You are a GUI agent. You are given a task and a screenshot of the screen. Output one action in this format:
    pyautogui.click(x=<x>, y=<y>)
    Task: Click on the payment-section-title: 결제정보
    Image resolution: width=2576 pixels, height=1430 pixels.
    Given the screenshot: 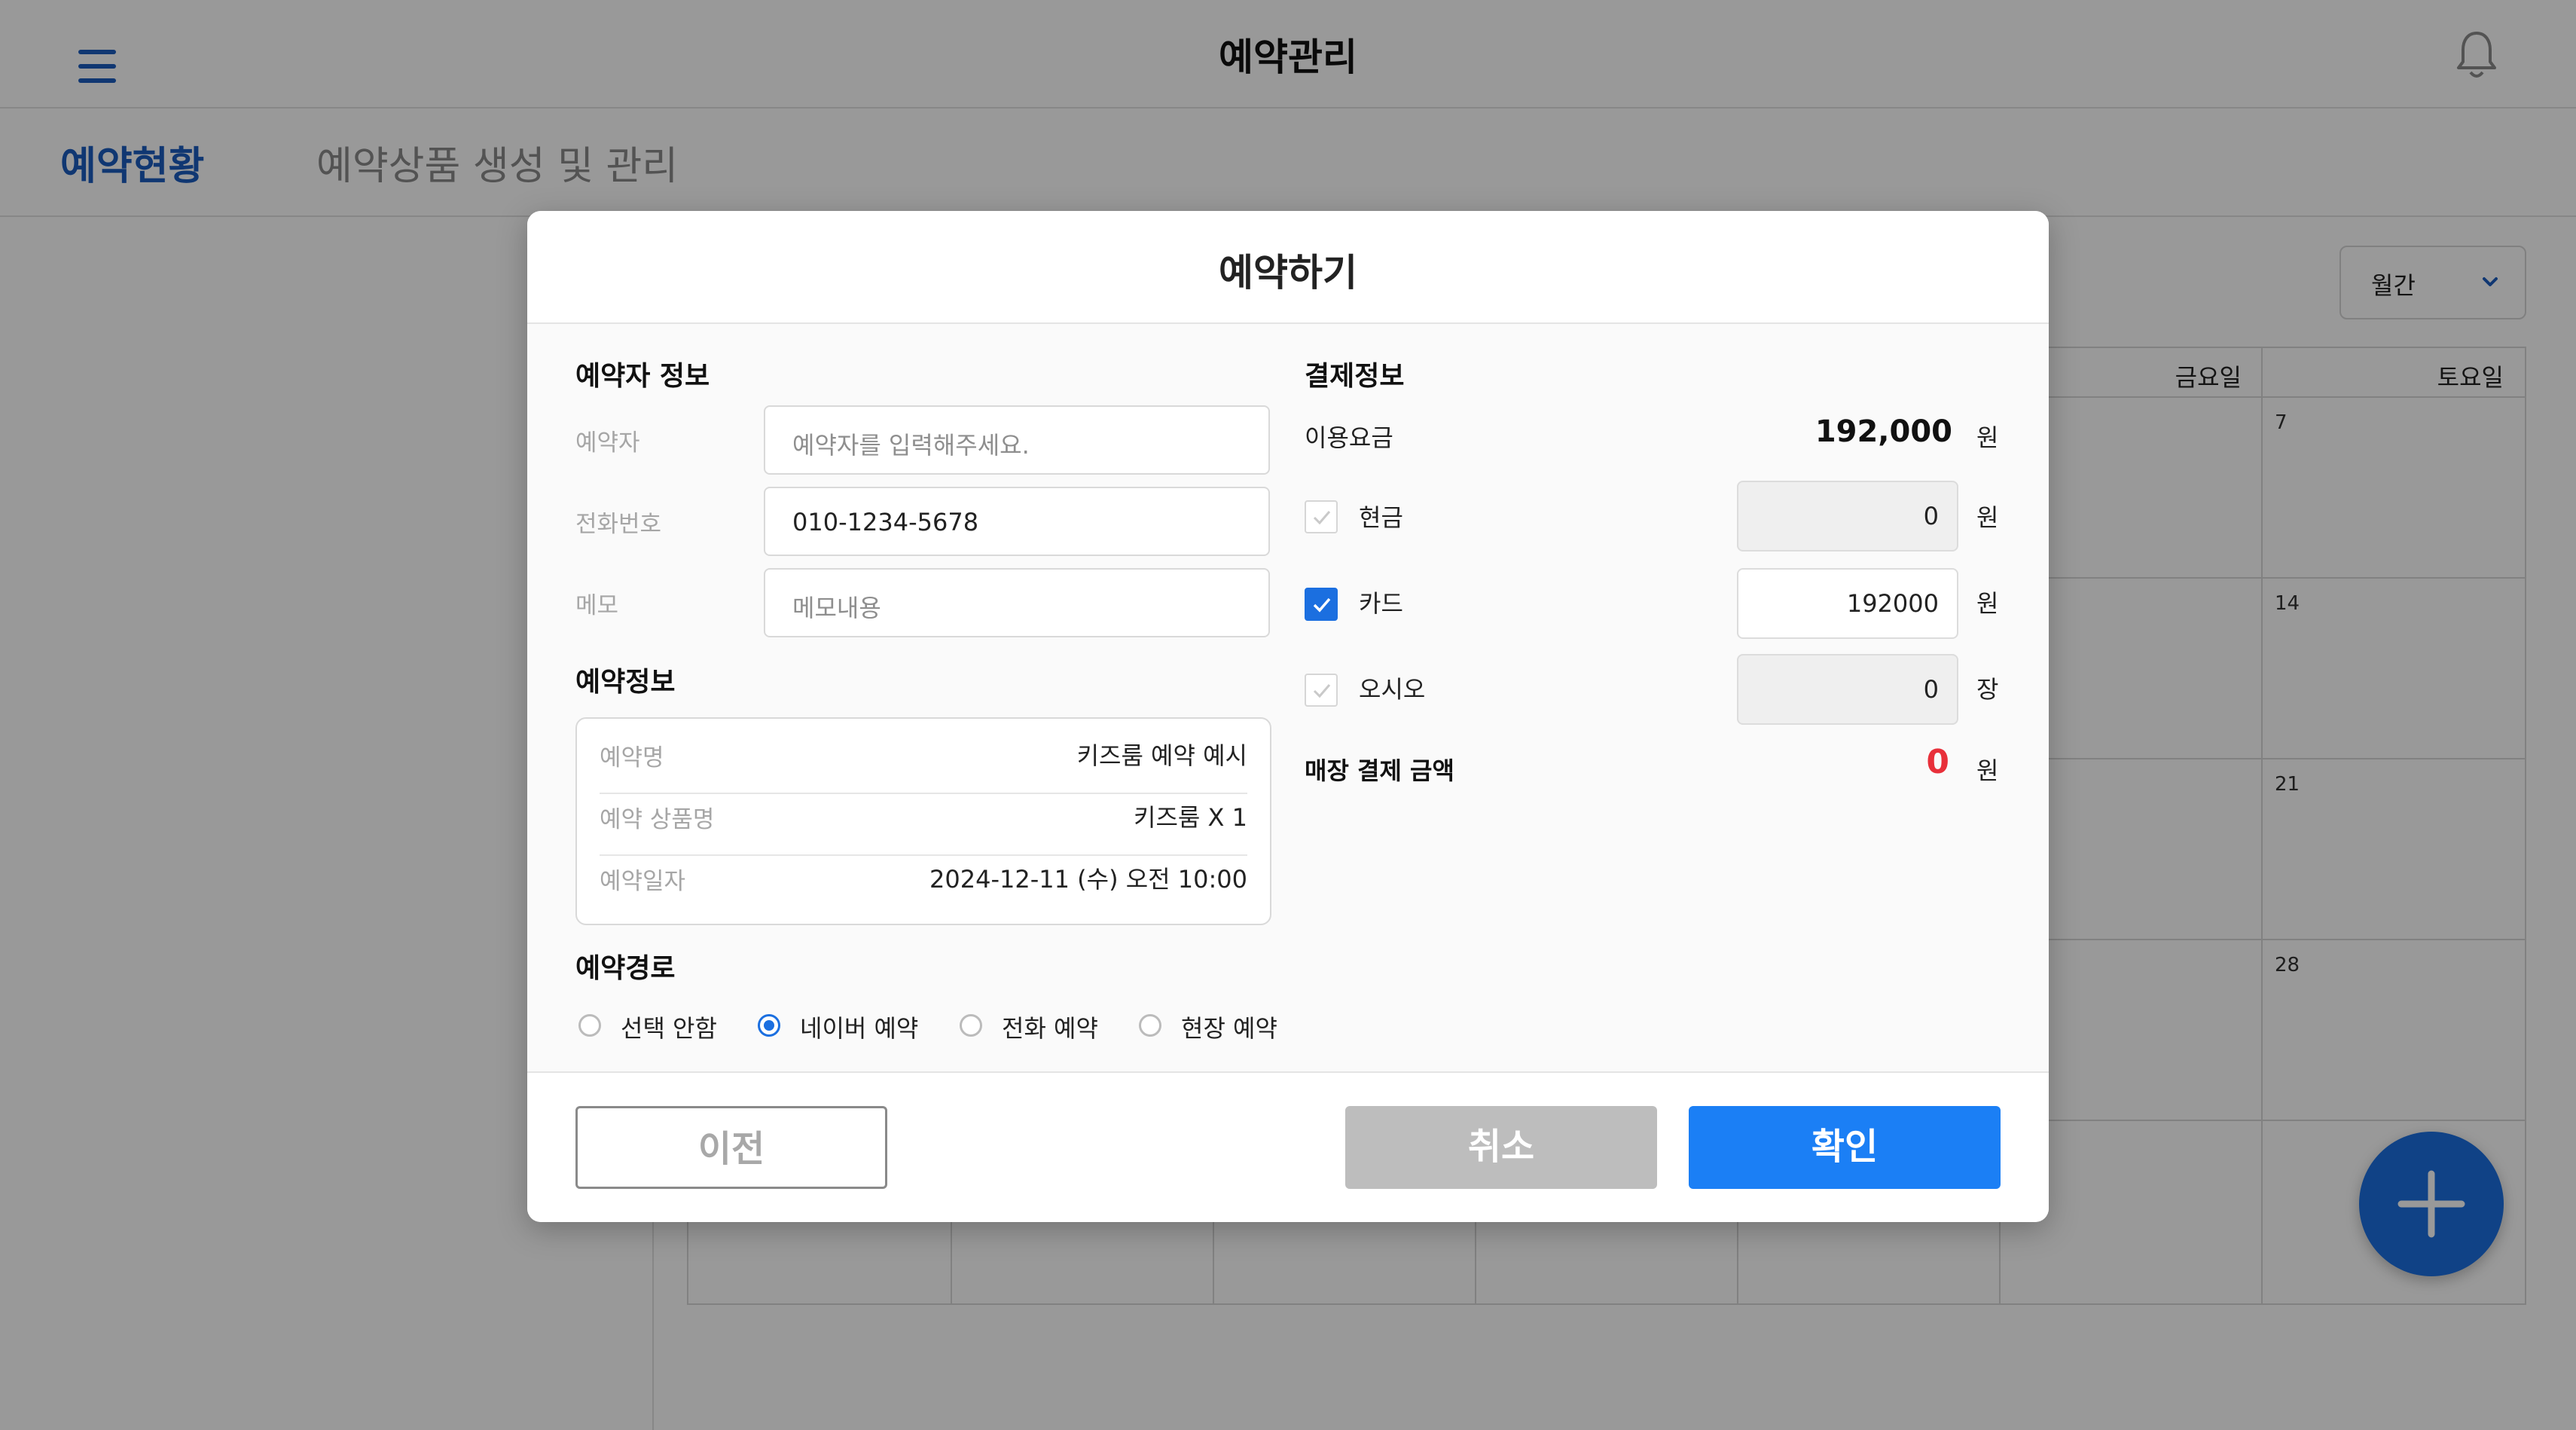 What is the action you would take?
    pyautogui.click(x=1355, y=377)
    